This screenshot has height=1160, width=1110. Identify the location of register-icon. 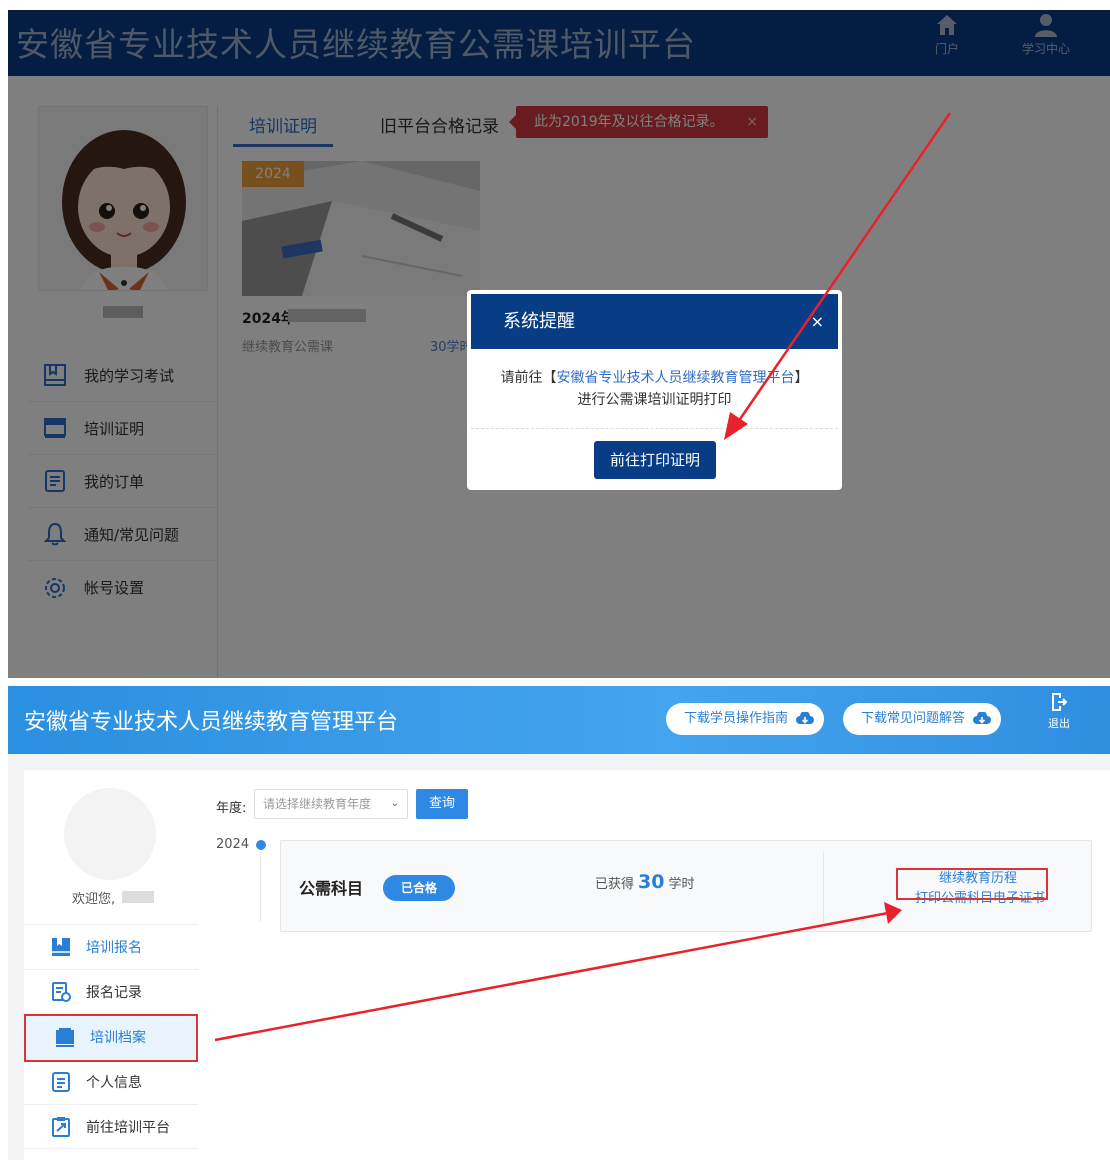
(61, 947).